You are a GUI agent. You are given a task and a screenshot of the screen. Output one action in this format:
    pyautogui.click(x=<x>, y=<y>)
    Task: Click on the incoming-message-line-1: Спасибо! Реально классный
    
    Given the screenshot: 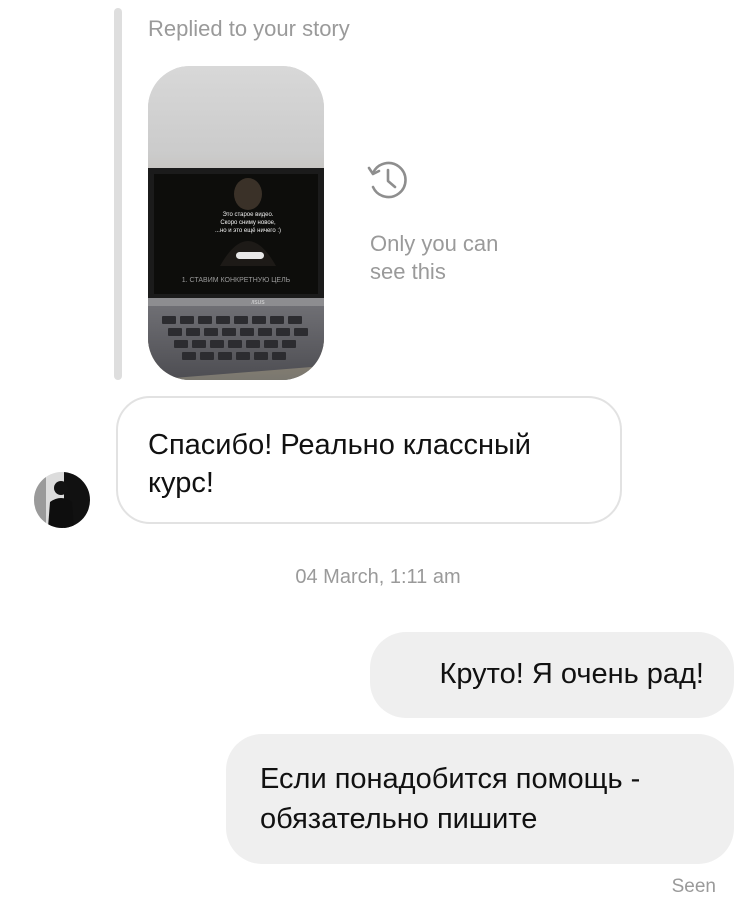 What is the action you would take?
    pyautogui.click(x=340, y=445)
    